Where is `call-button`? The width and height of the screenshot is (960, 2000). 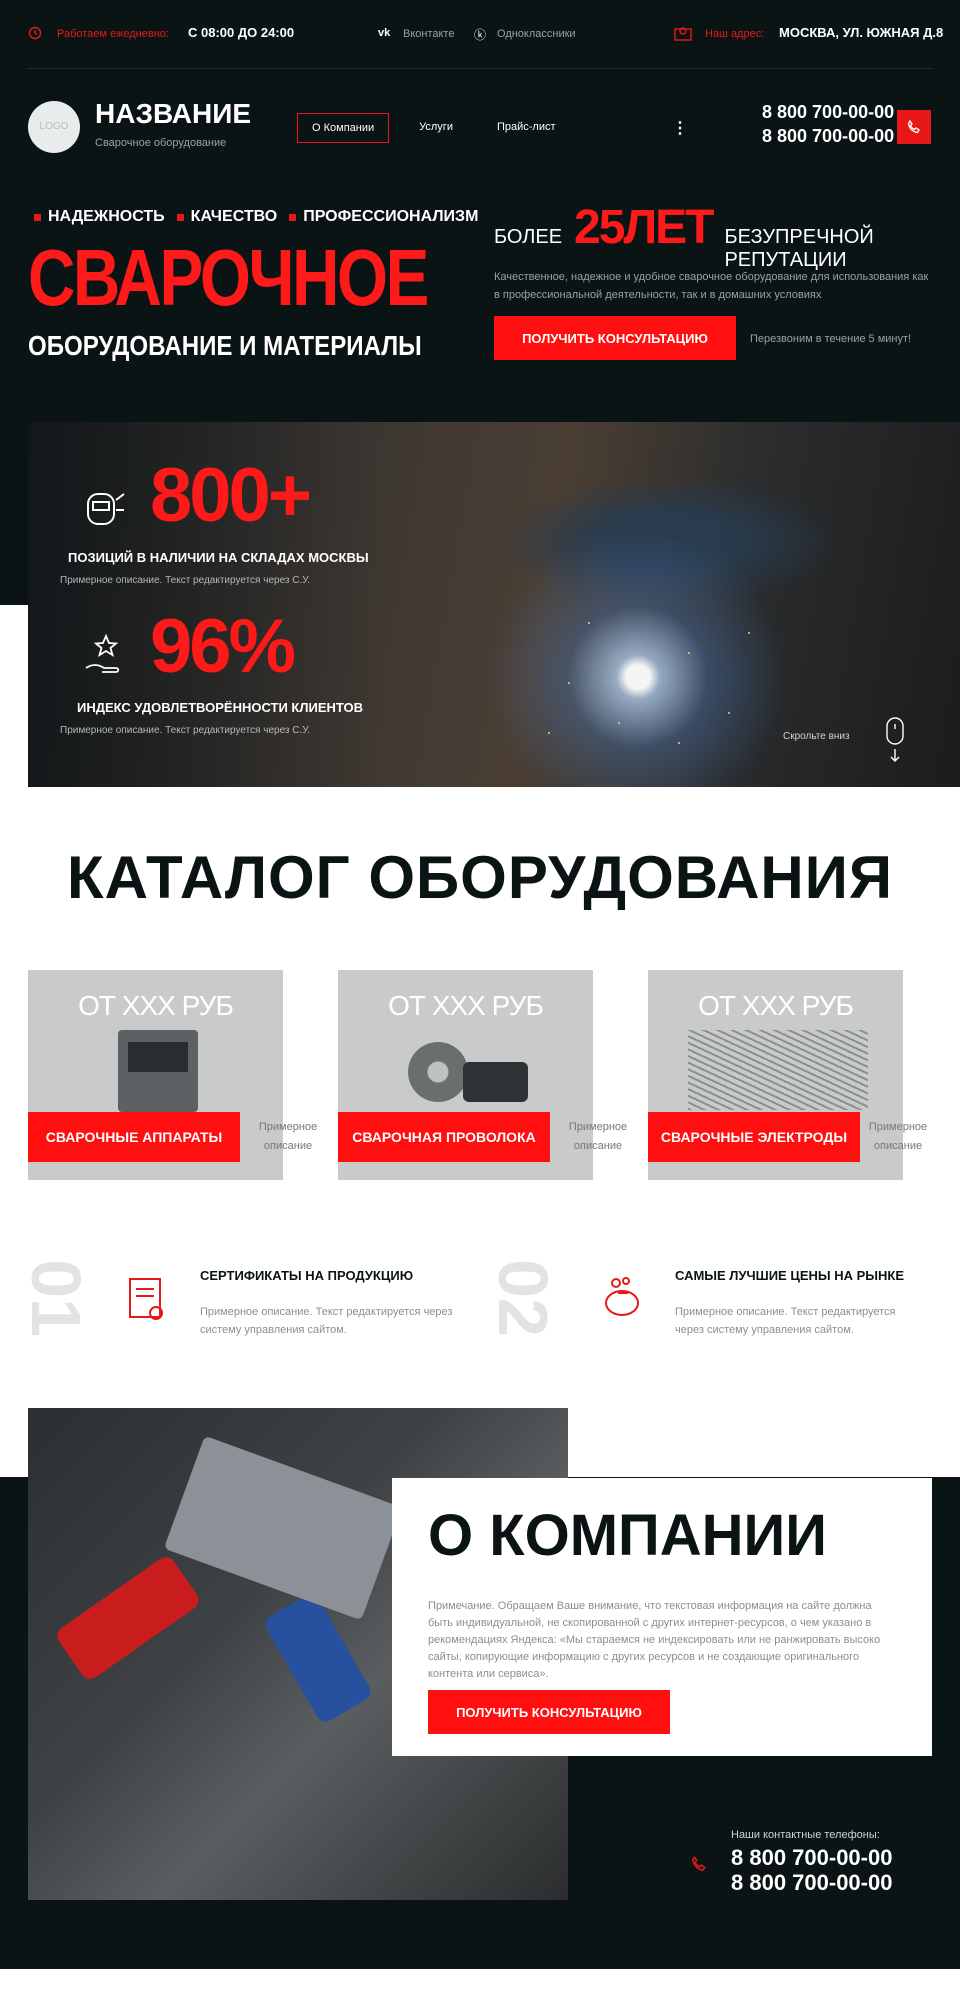
call-button is located at coordinates (914, 127).